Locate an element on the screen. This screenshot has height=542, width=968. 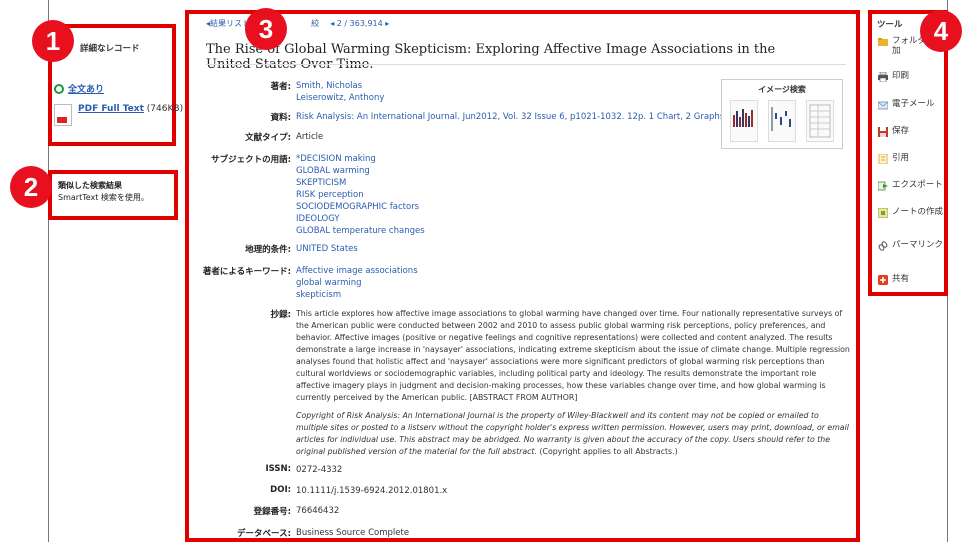
database-value: Business Source Complete is located at coordinates (353, 533).